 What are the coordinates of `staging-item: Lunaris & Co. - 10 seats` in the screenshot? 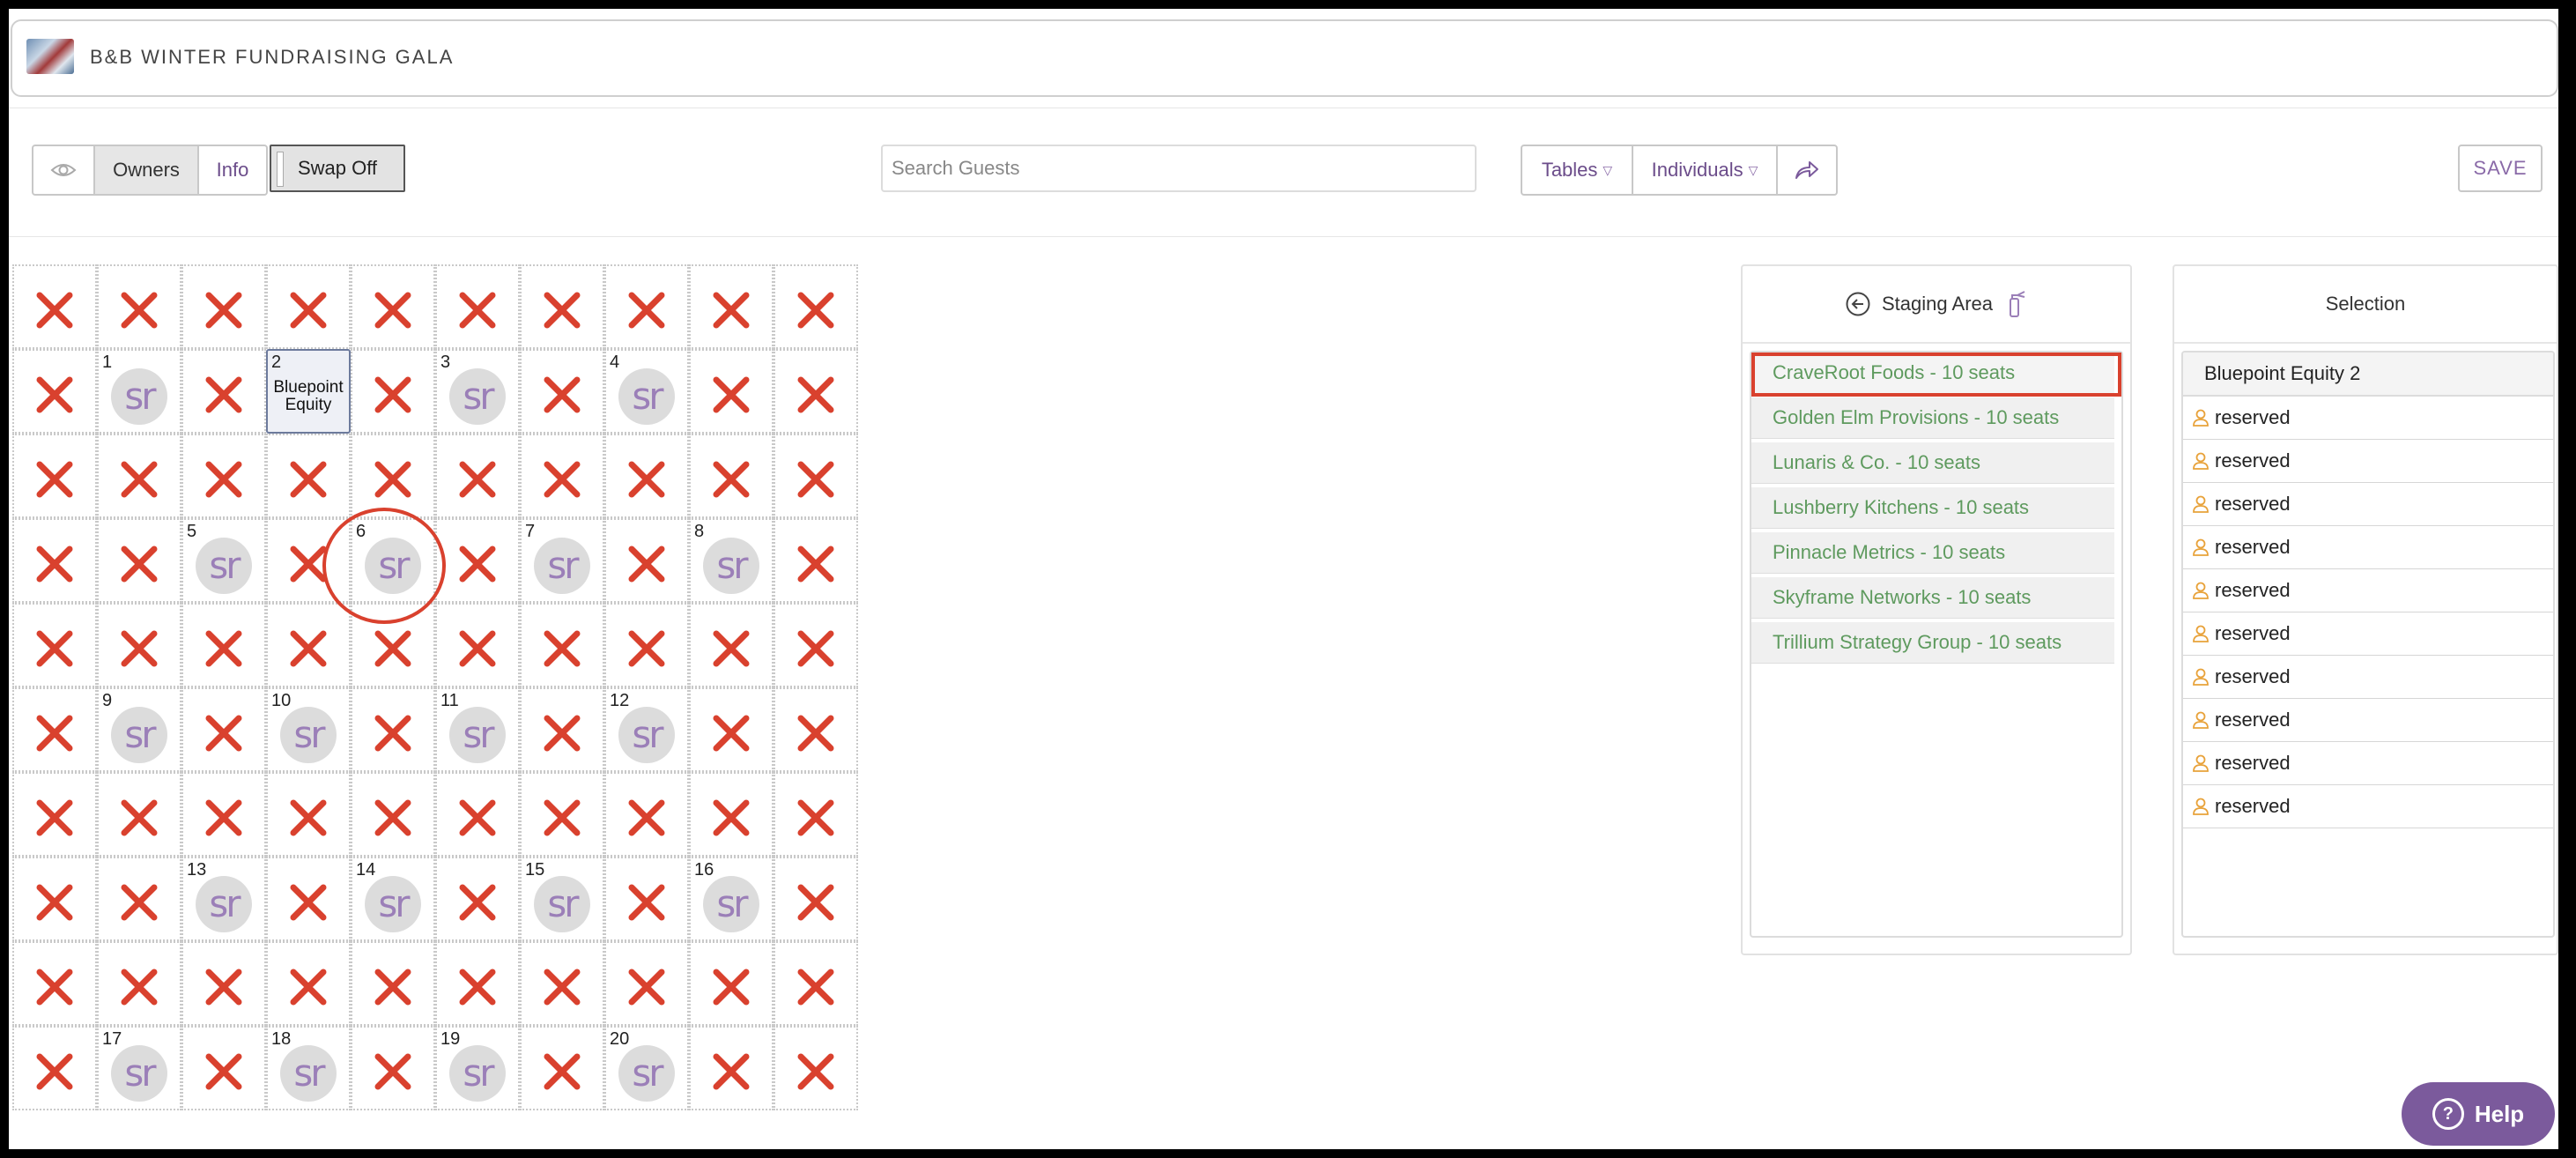 It's located at (1933, 463).